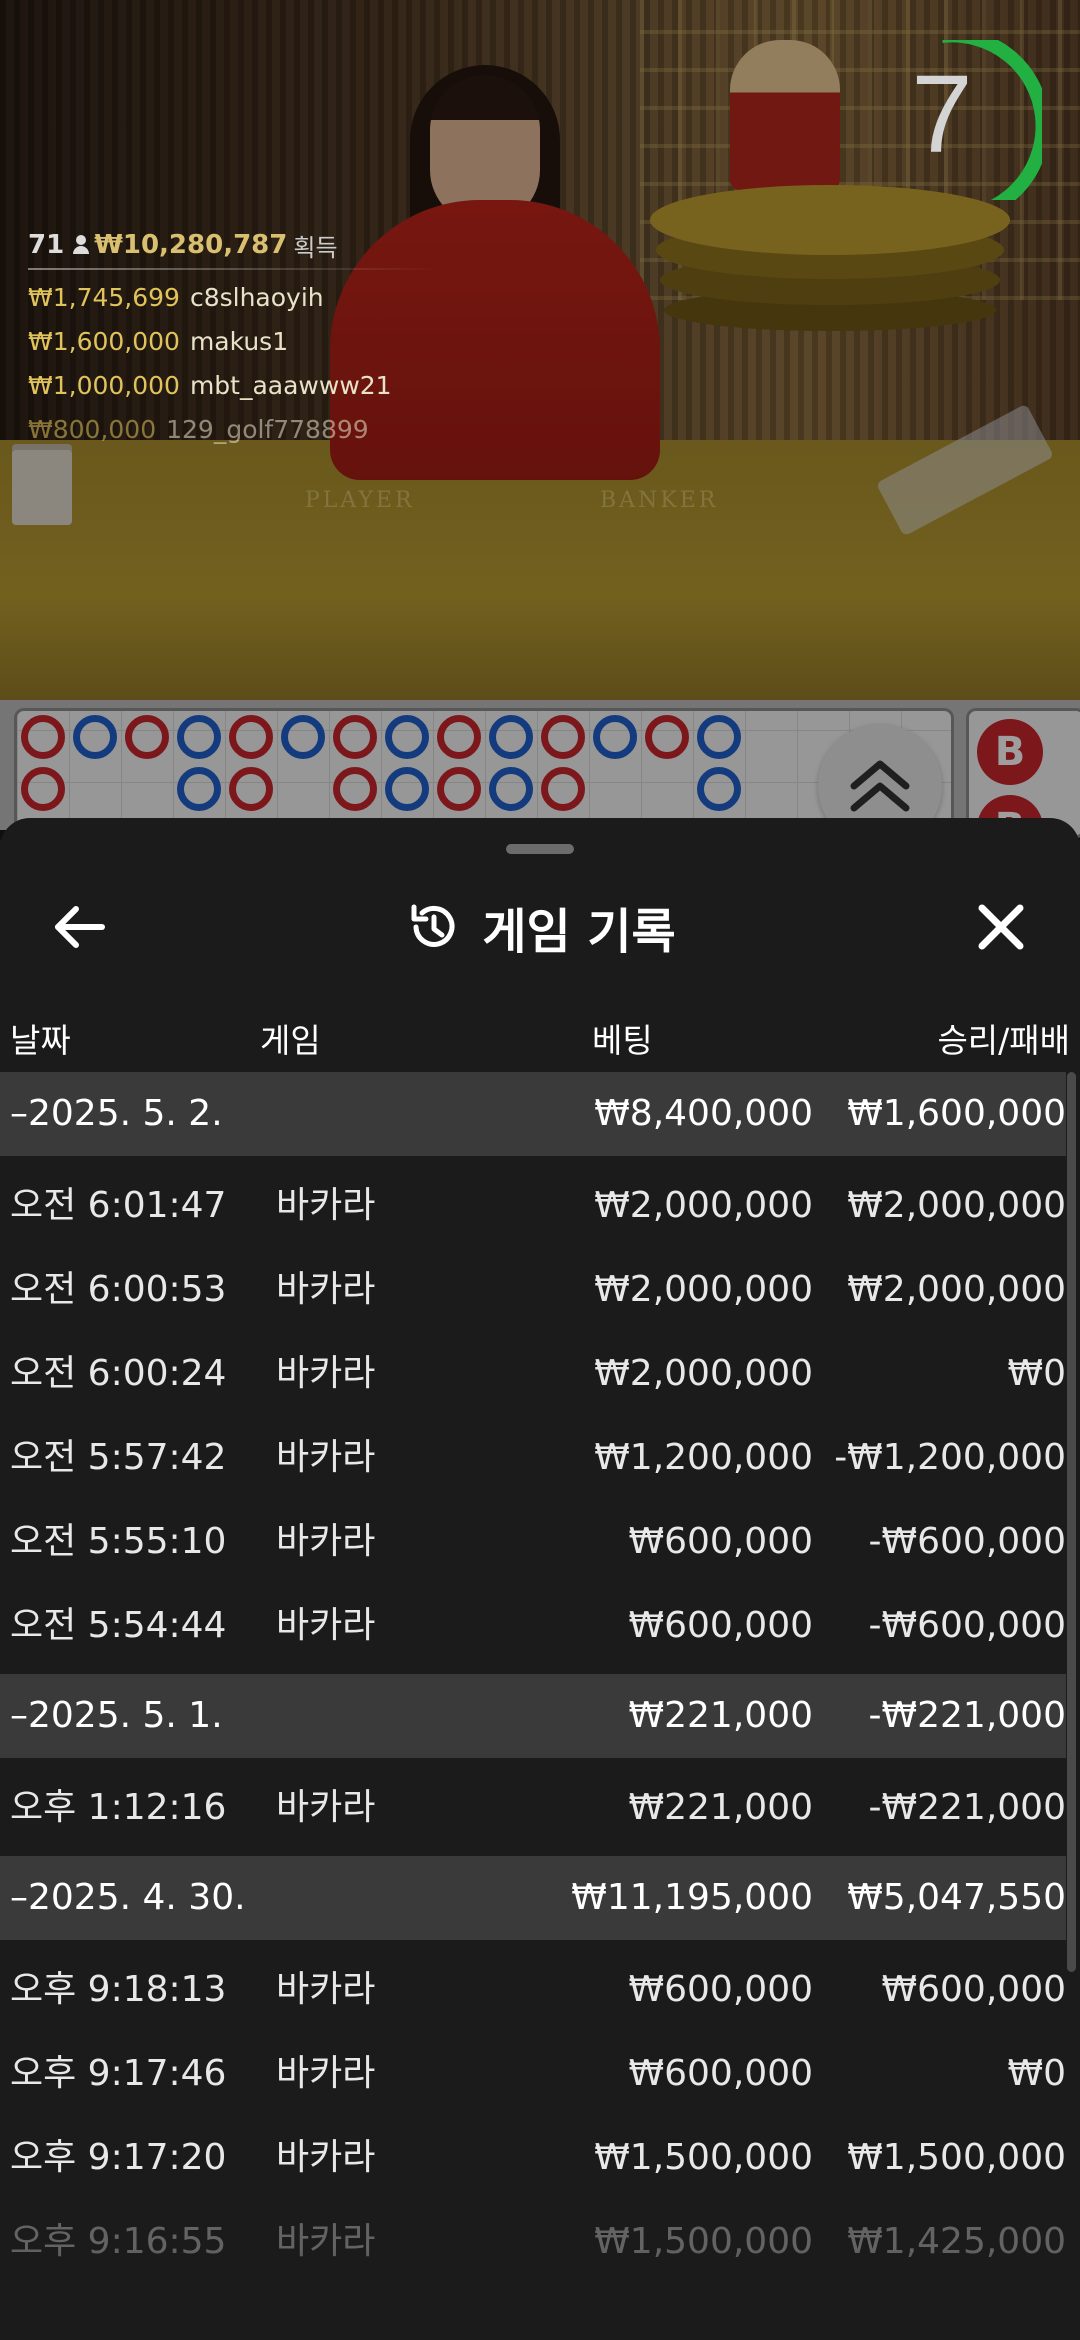 This screenshot has width=1080, height=2340. Describe the element at coordinates (533, 1206) in the screenshot. I see `history-row: 오전 6:01:47 바카라 ₩2,000,000 ₩2,000,000` at that location.